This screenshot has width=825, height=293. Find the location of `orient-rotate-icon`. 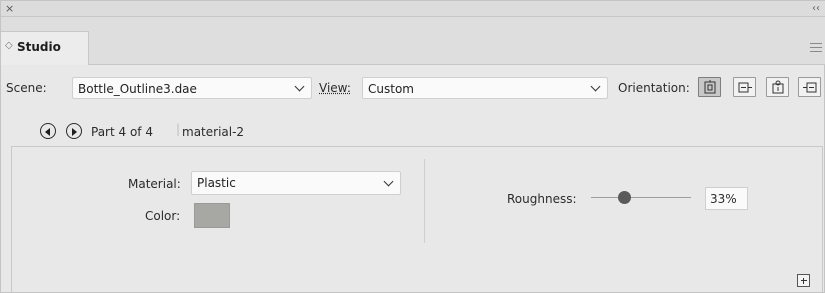

orient-rotate-icon is located at coordinates (810, 87).